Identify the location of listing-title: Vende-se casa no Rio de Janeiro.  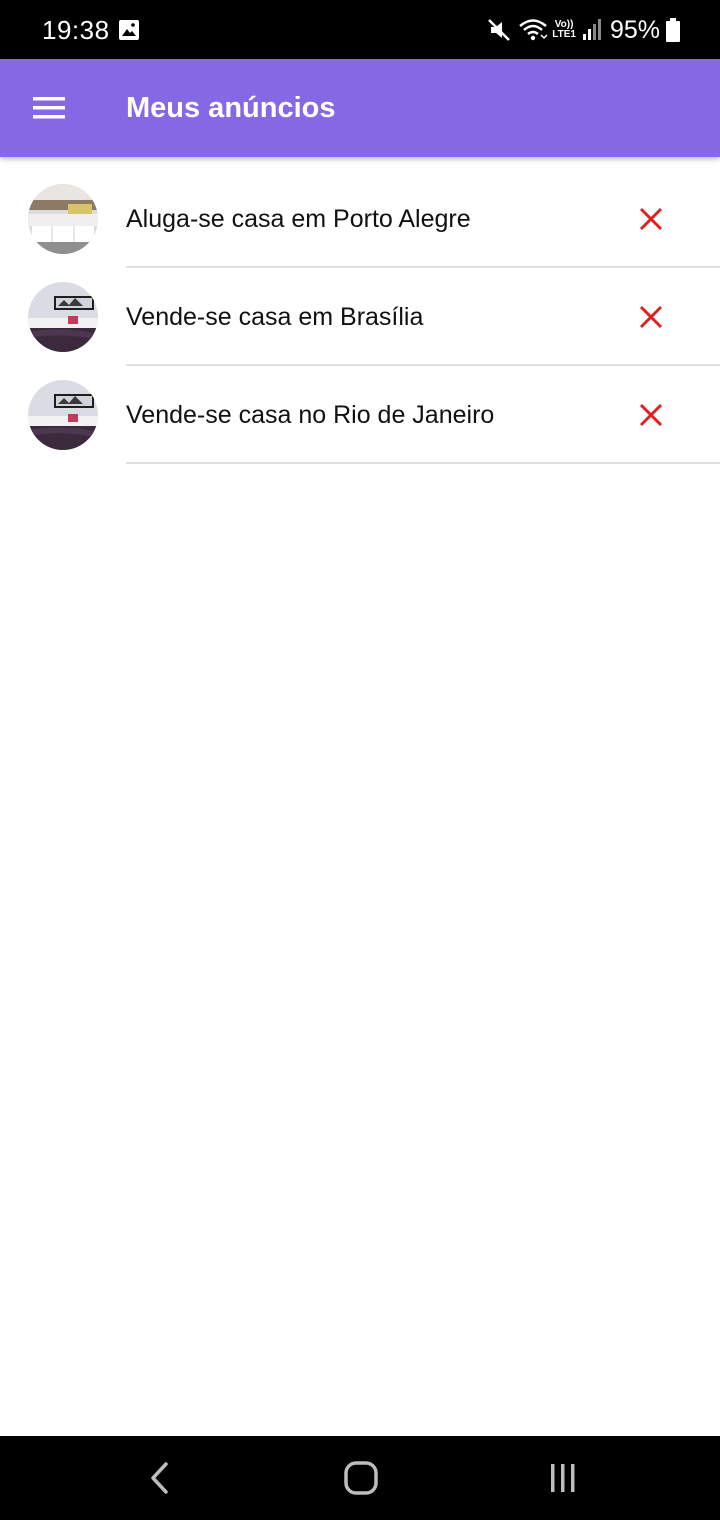
(310, 415).